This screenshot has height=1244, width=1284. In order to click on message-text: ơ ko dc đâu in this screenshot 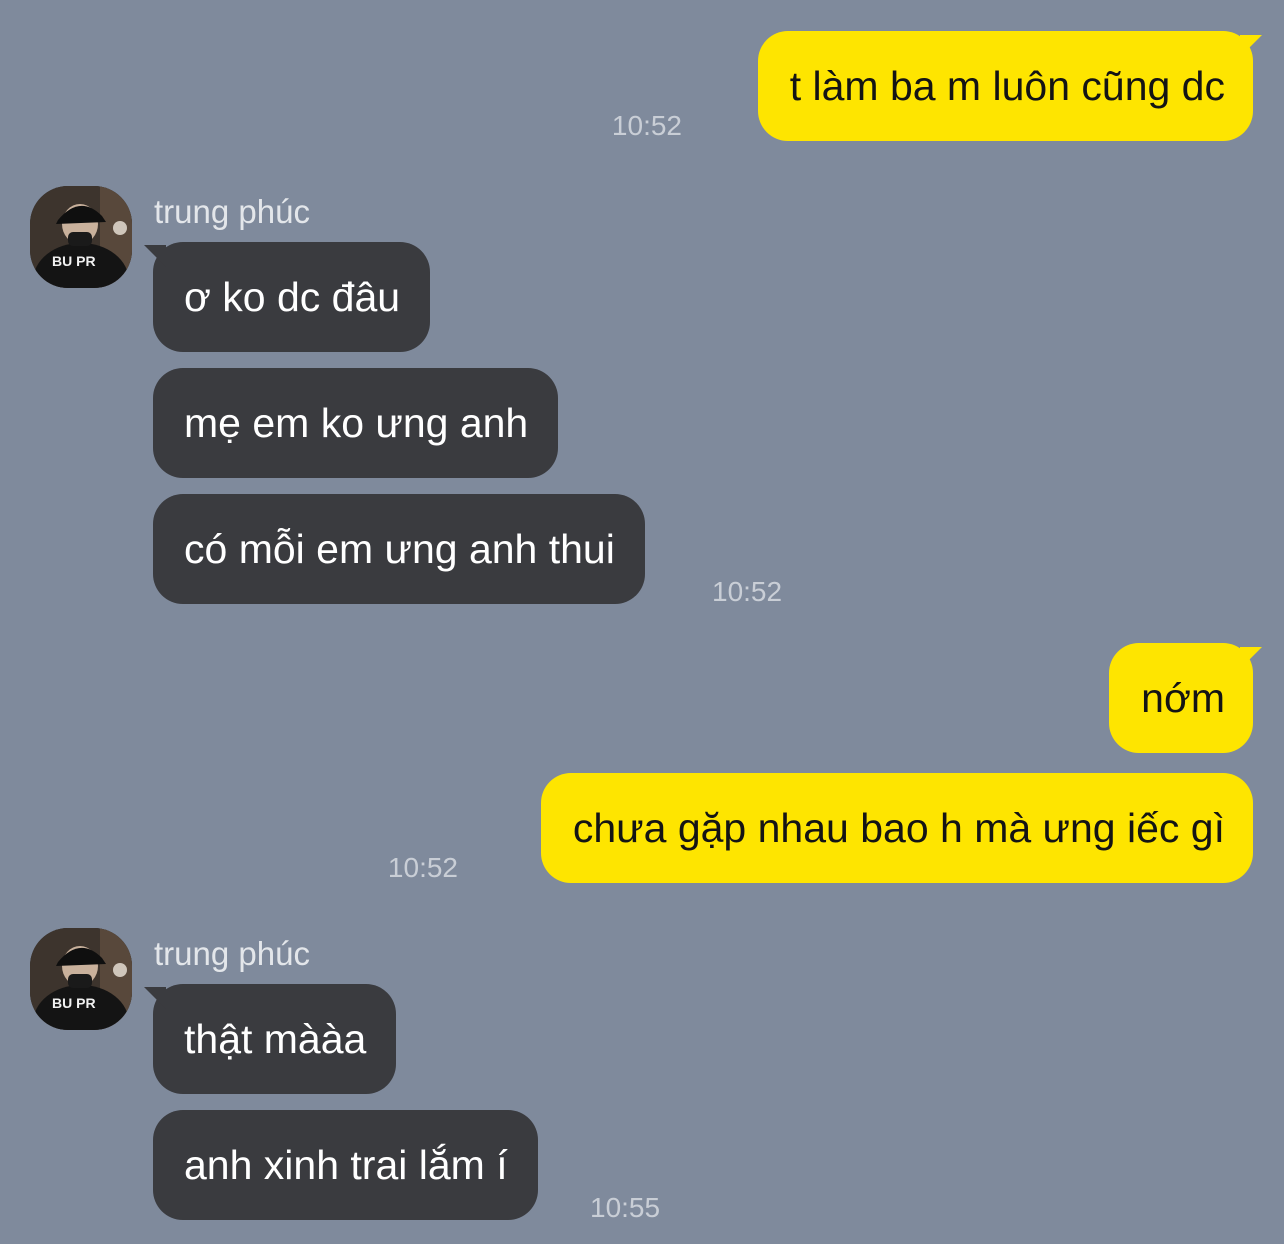, I will do `click(292, 296)`.